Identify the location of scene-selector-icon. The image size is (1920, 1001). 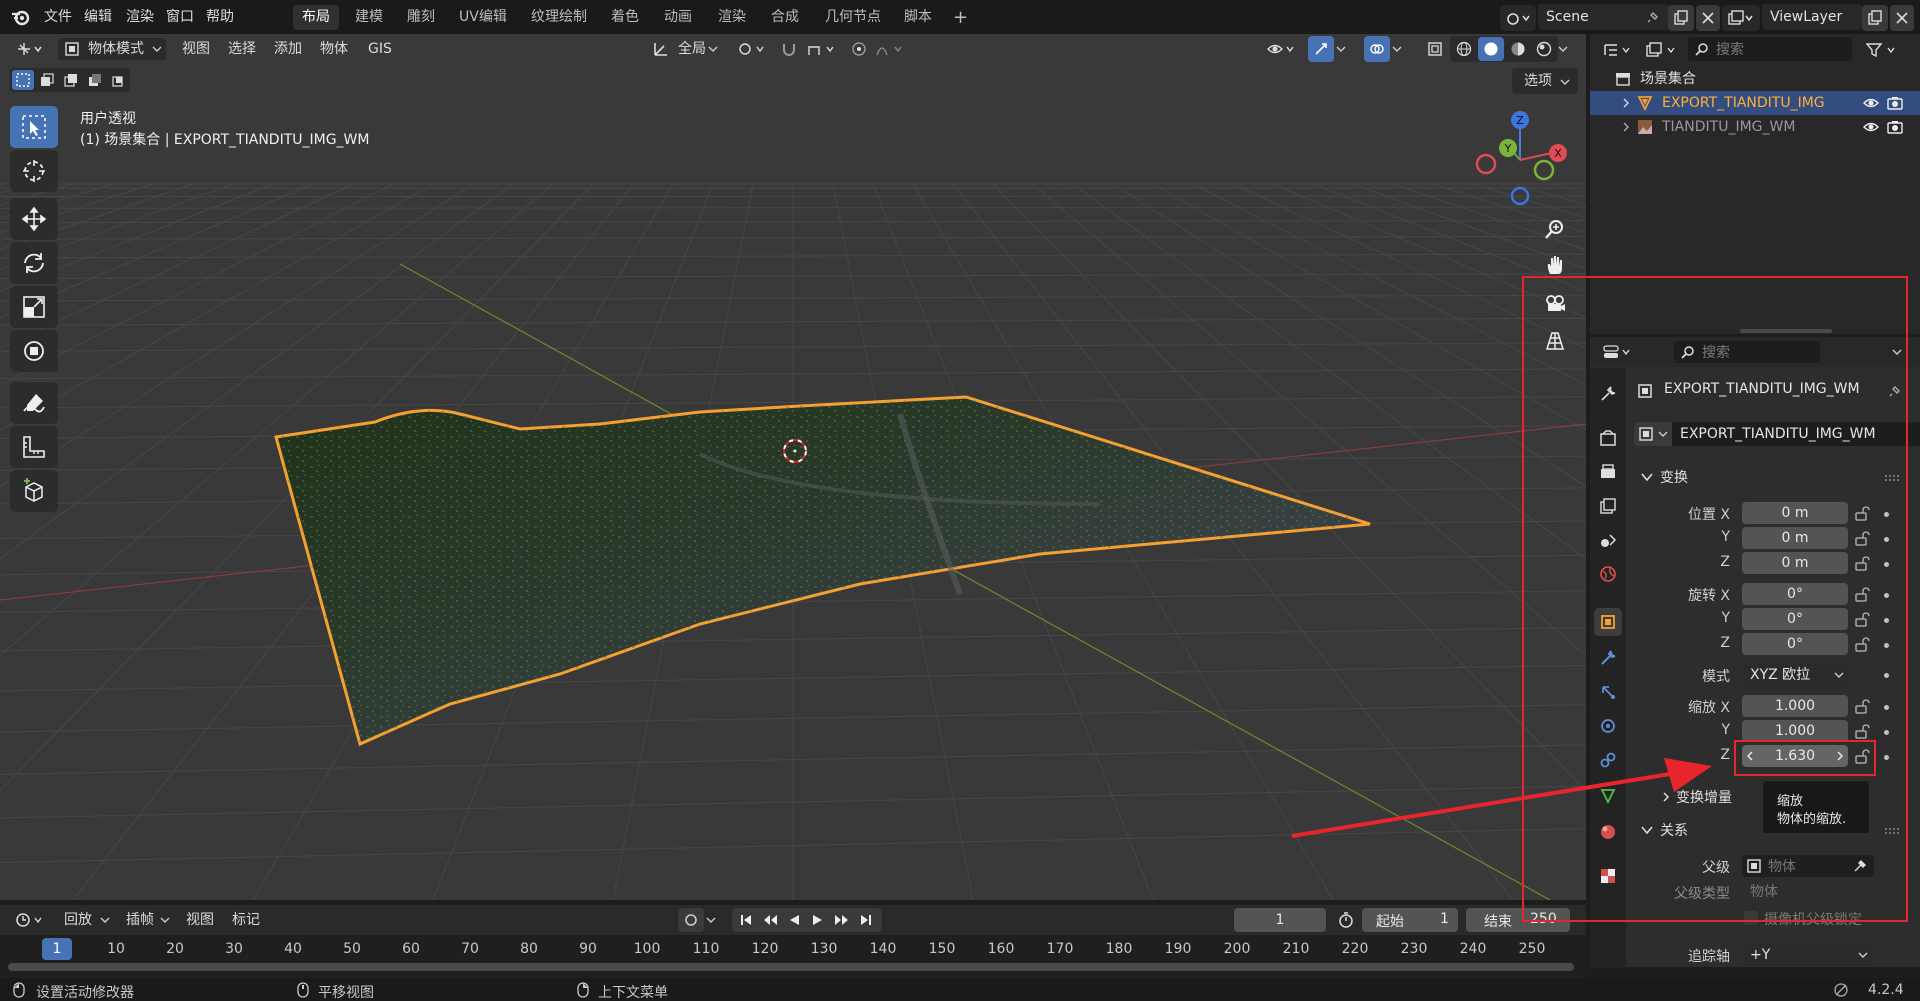
(1518, 18).